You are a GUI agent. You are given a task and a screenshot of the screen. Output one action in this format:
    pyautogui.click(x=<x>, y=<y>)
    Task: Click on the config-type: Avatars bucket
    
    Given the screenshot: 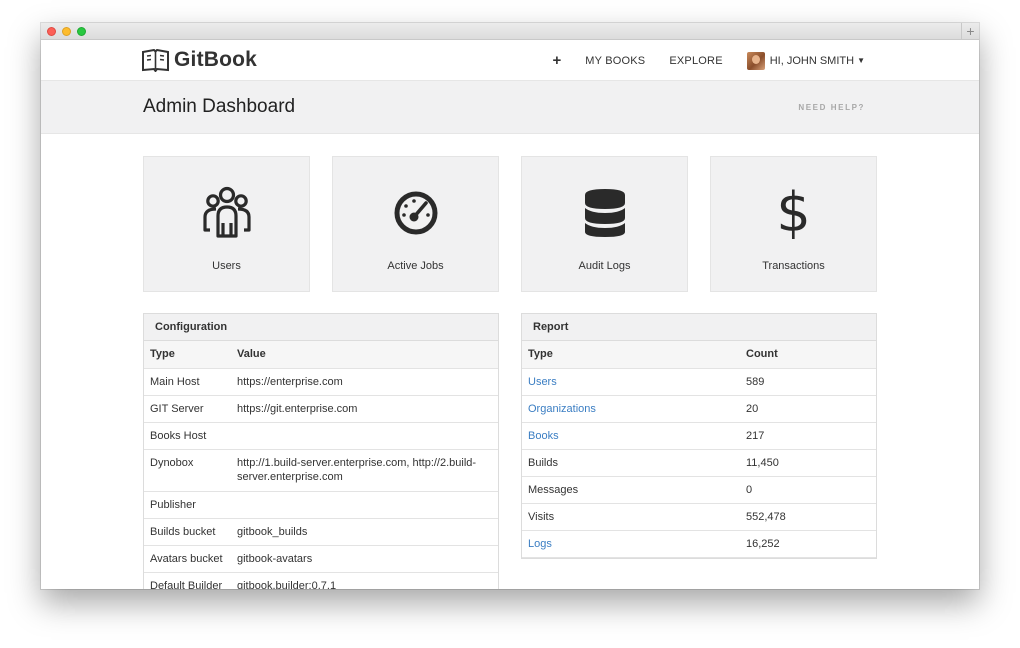 What is the action you would take?
    pyautogui.click(x=187, y=559)
    